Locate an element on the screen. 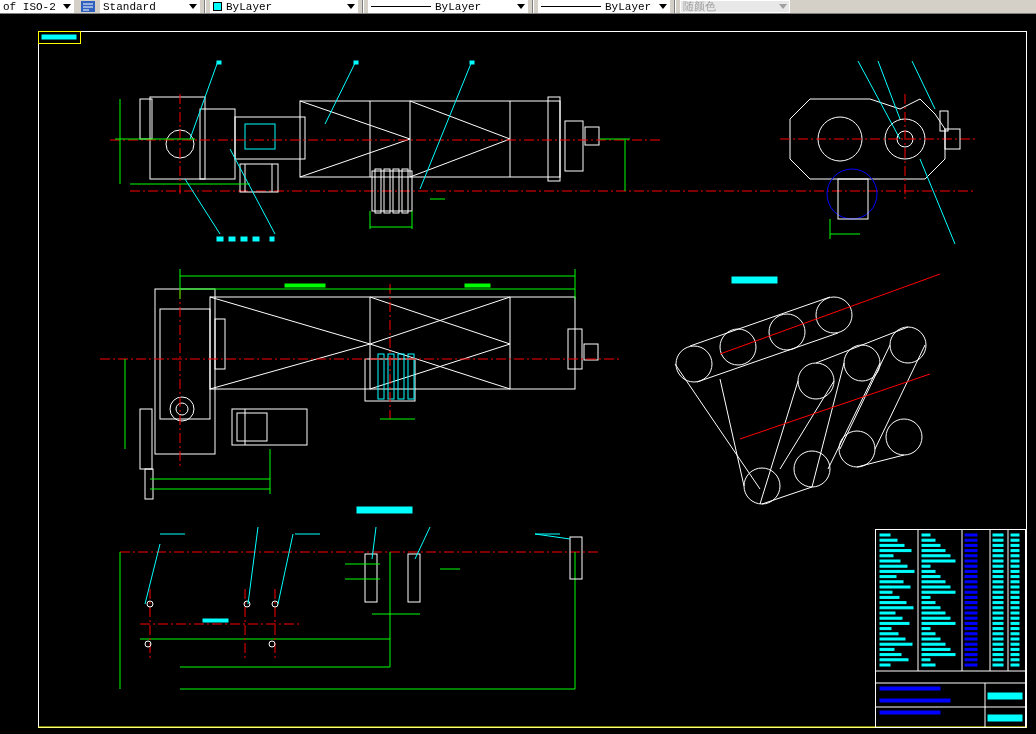  text-style-icon is located at coordinates (88, 6).